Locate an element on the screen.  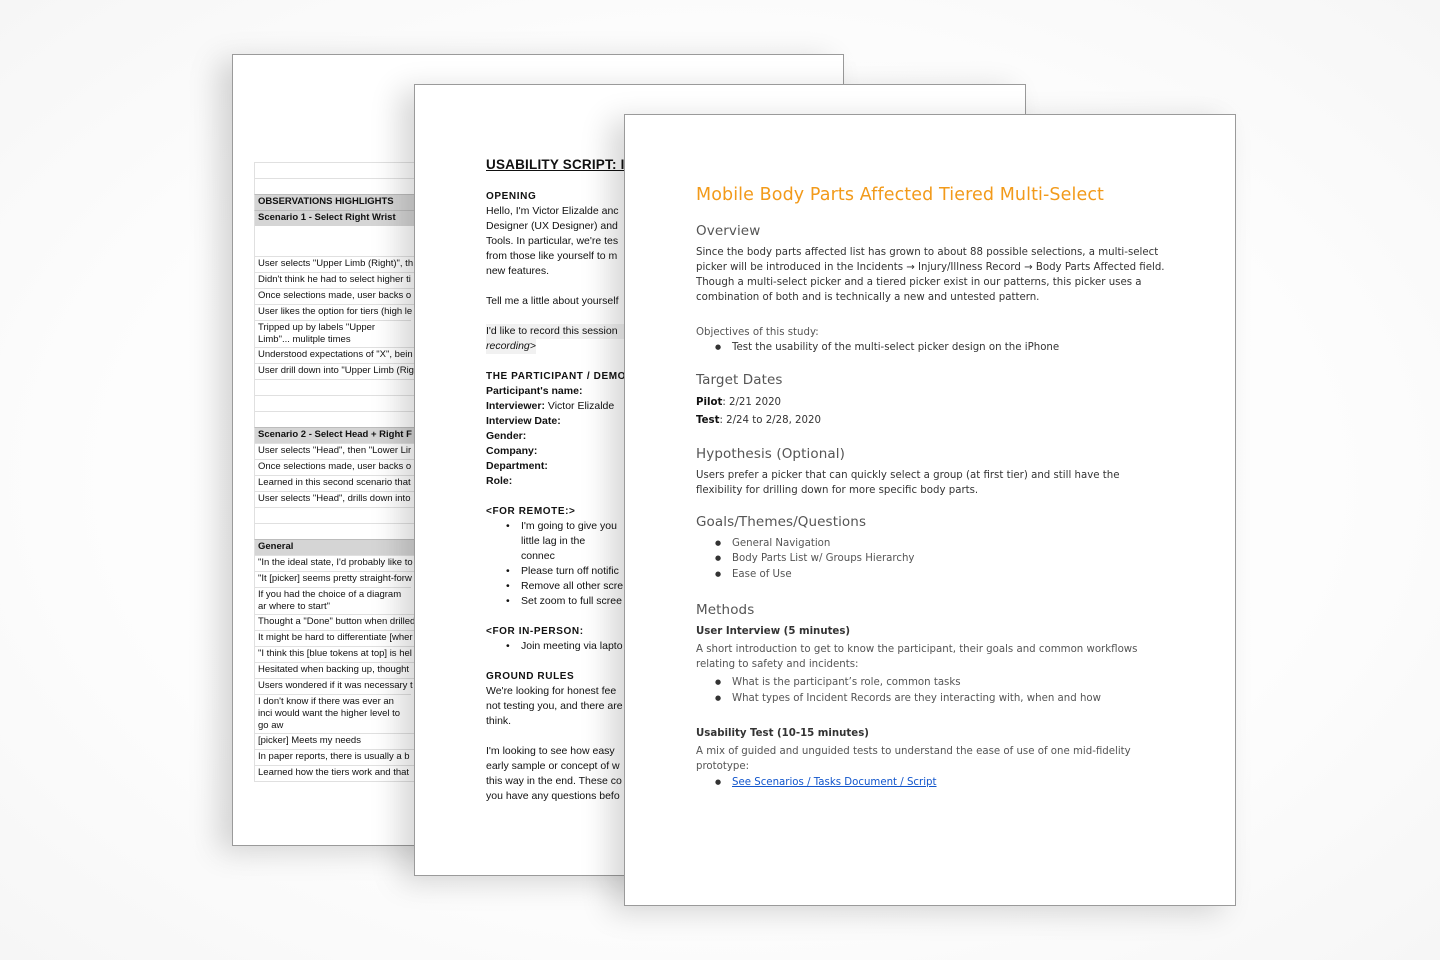
list-item: Ease of Use is located at coordinates (940, 575).